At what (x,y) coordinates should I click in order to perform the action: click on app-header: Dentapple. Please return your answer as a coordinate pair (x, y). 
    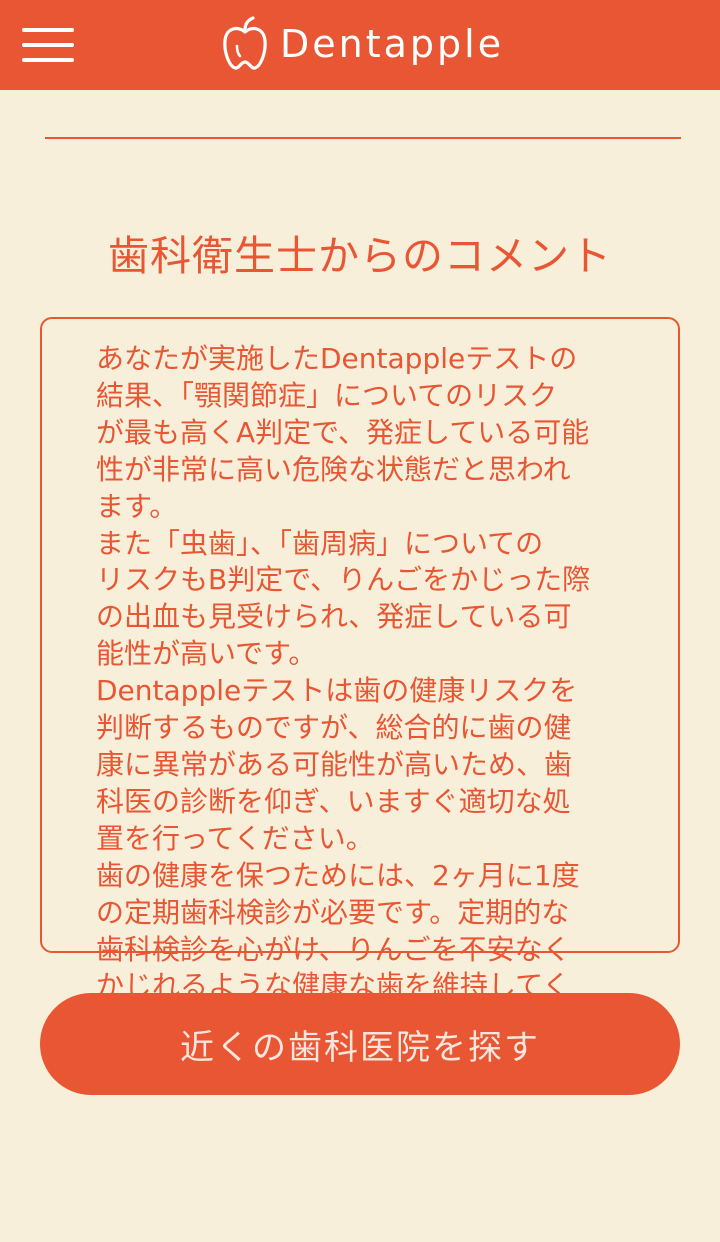
    Looking at the image, I should click on (360, 45).